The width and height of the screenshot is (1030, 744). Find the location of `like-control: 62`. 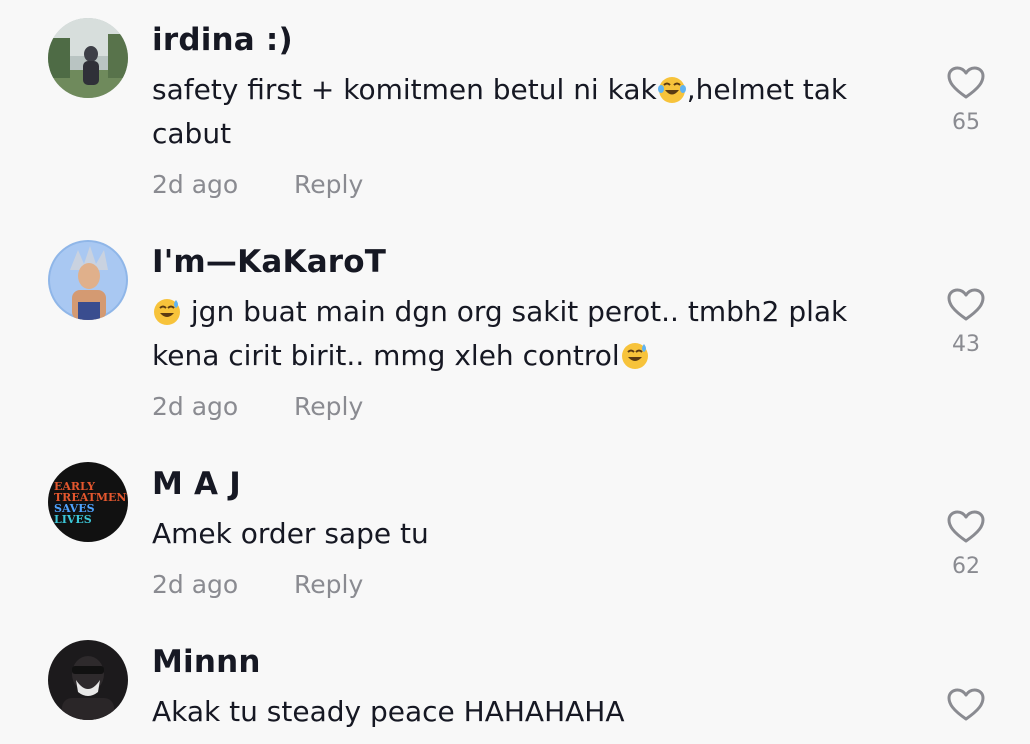

like-control: 62 is located at coordinates (966, 544).